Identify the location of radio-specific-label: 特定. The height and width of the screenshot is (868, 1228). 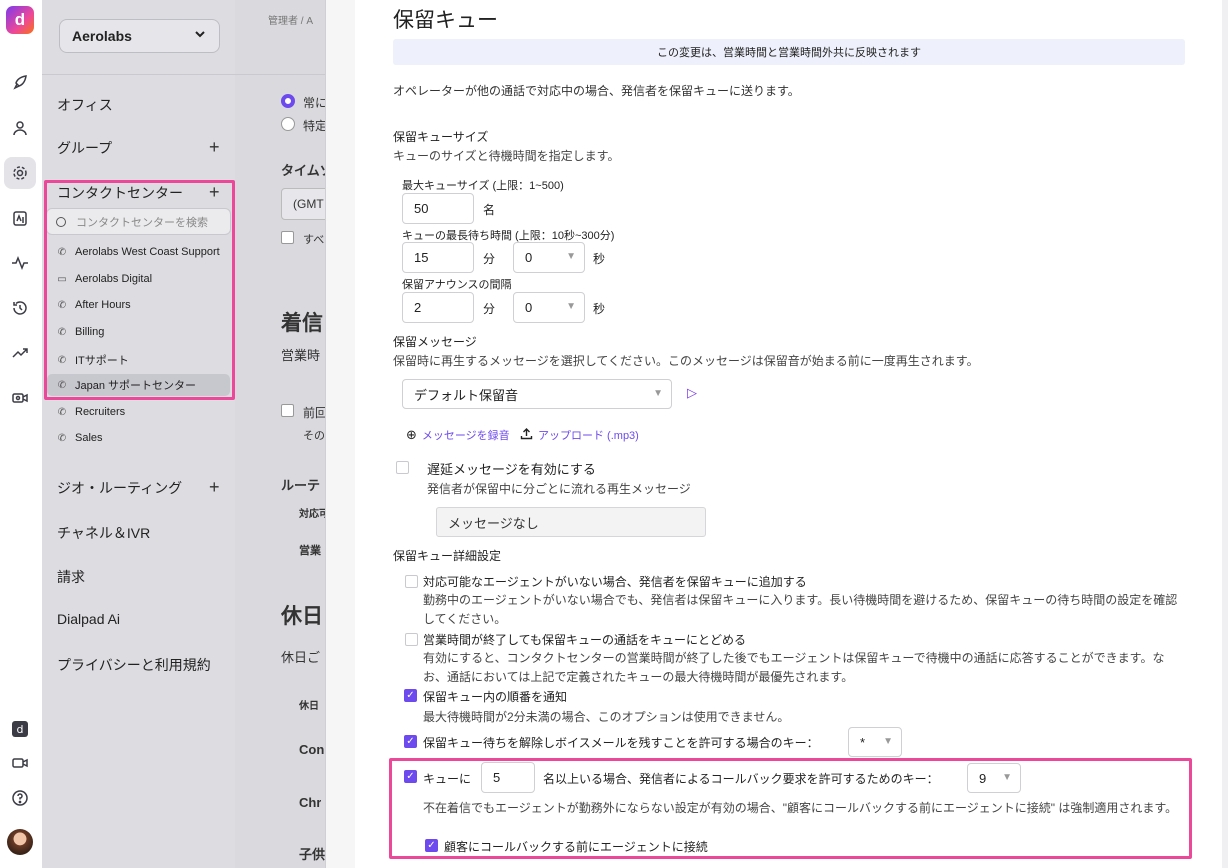
(315, 126).